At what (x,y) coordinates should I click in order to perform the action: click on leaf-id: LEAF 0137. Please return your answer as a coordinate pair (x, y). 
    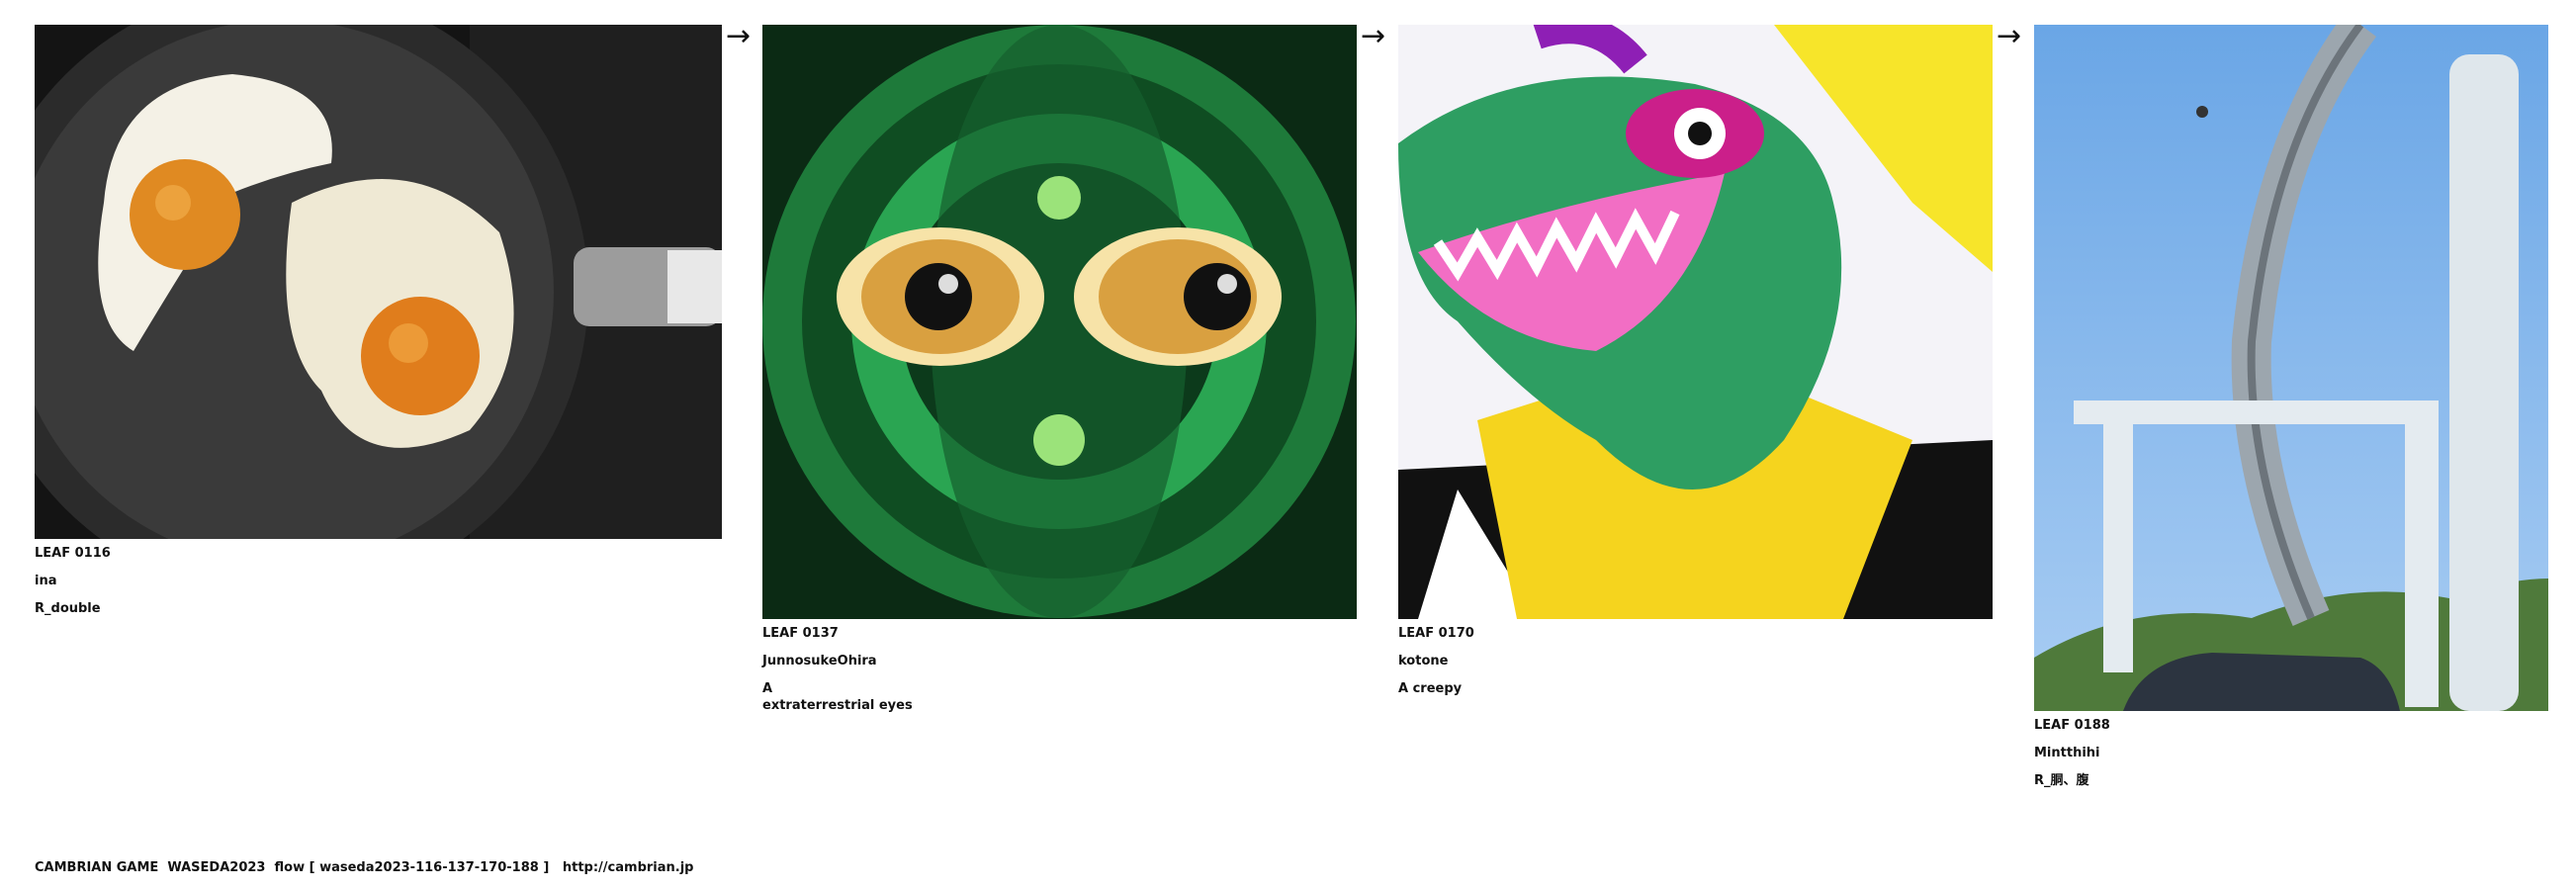
    Looking at the image, I should click on (1059, 633).